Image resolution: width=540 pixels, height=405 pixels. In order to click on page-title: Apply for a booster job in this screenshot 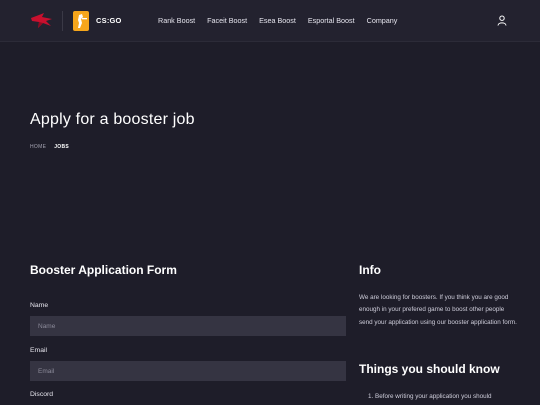, I will do `click(112, 119)`.